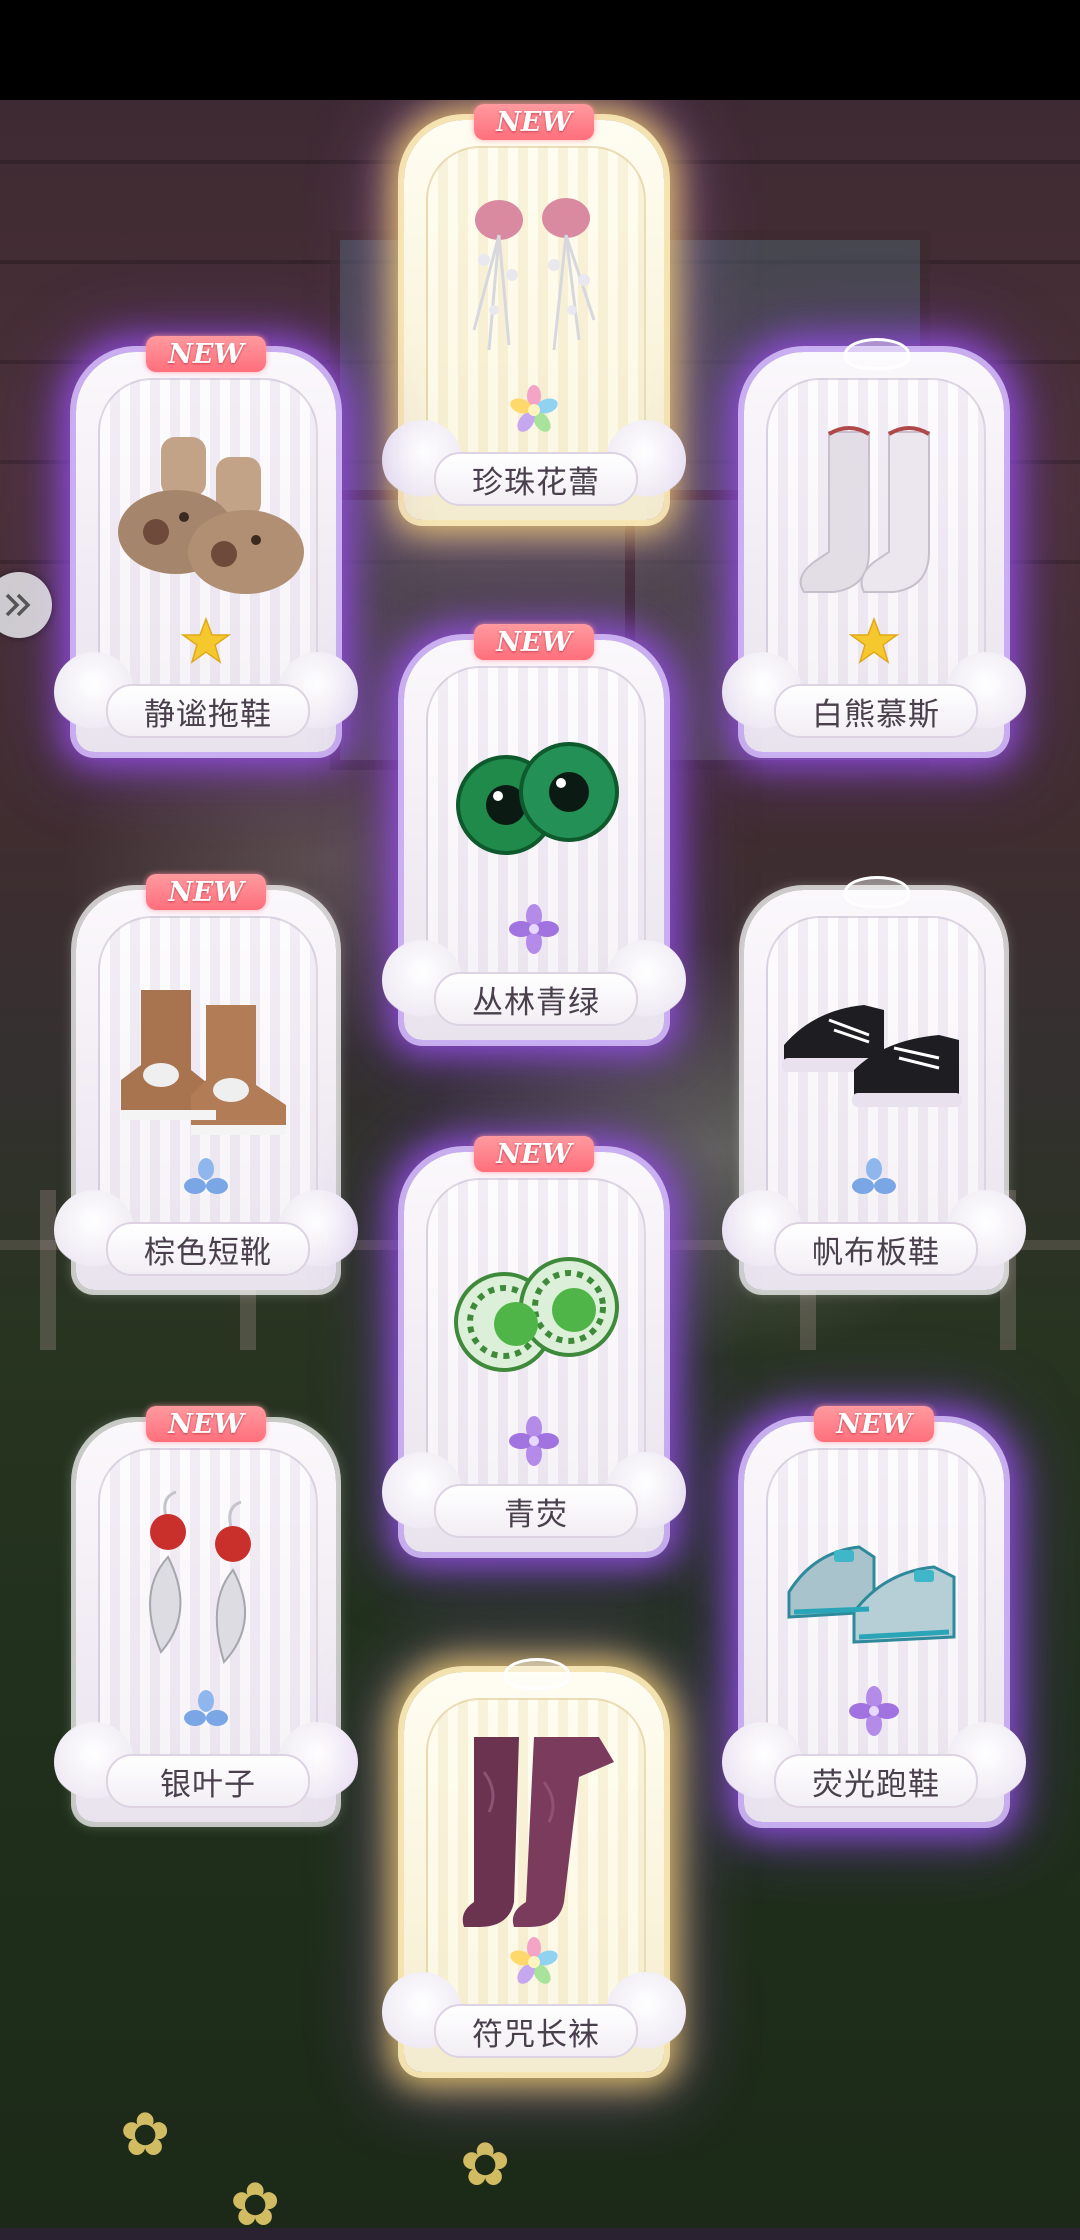  What do you see at coordinates (200, 1577) in the screenshot?
I see `silver-leaf-earrings-icon` at bounding box center [200, 1577].